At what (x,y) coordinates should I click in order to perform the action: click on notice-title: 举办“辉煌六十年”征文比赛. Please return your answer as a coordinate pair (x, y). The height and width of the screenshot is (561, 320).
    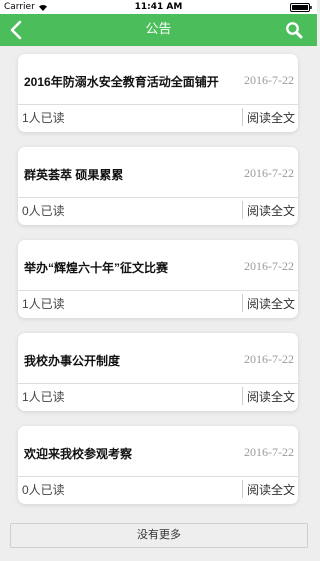
    Looking at the image, I should click on (124, 267).